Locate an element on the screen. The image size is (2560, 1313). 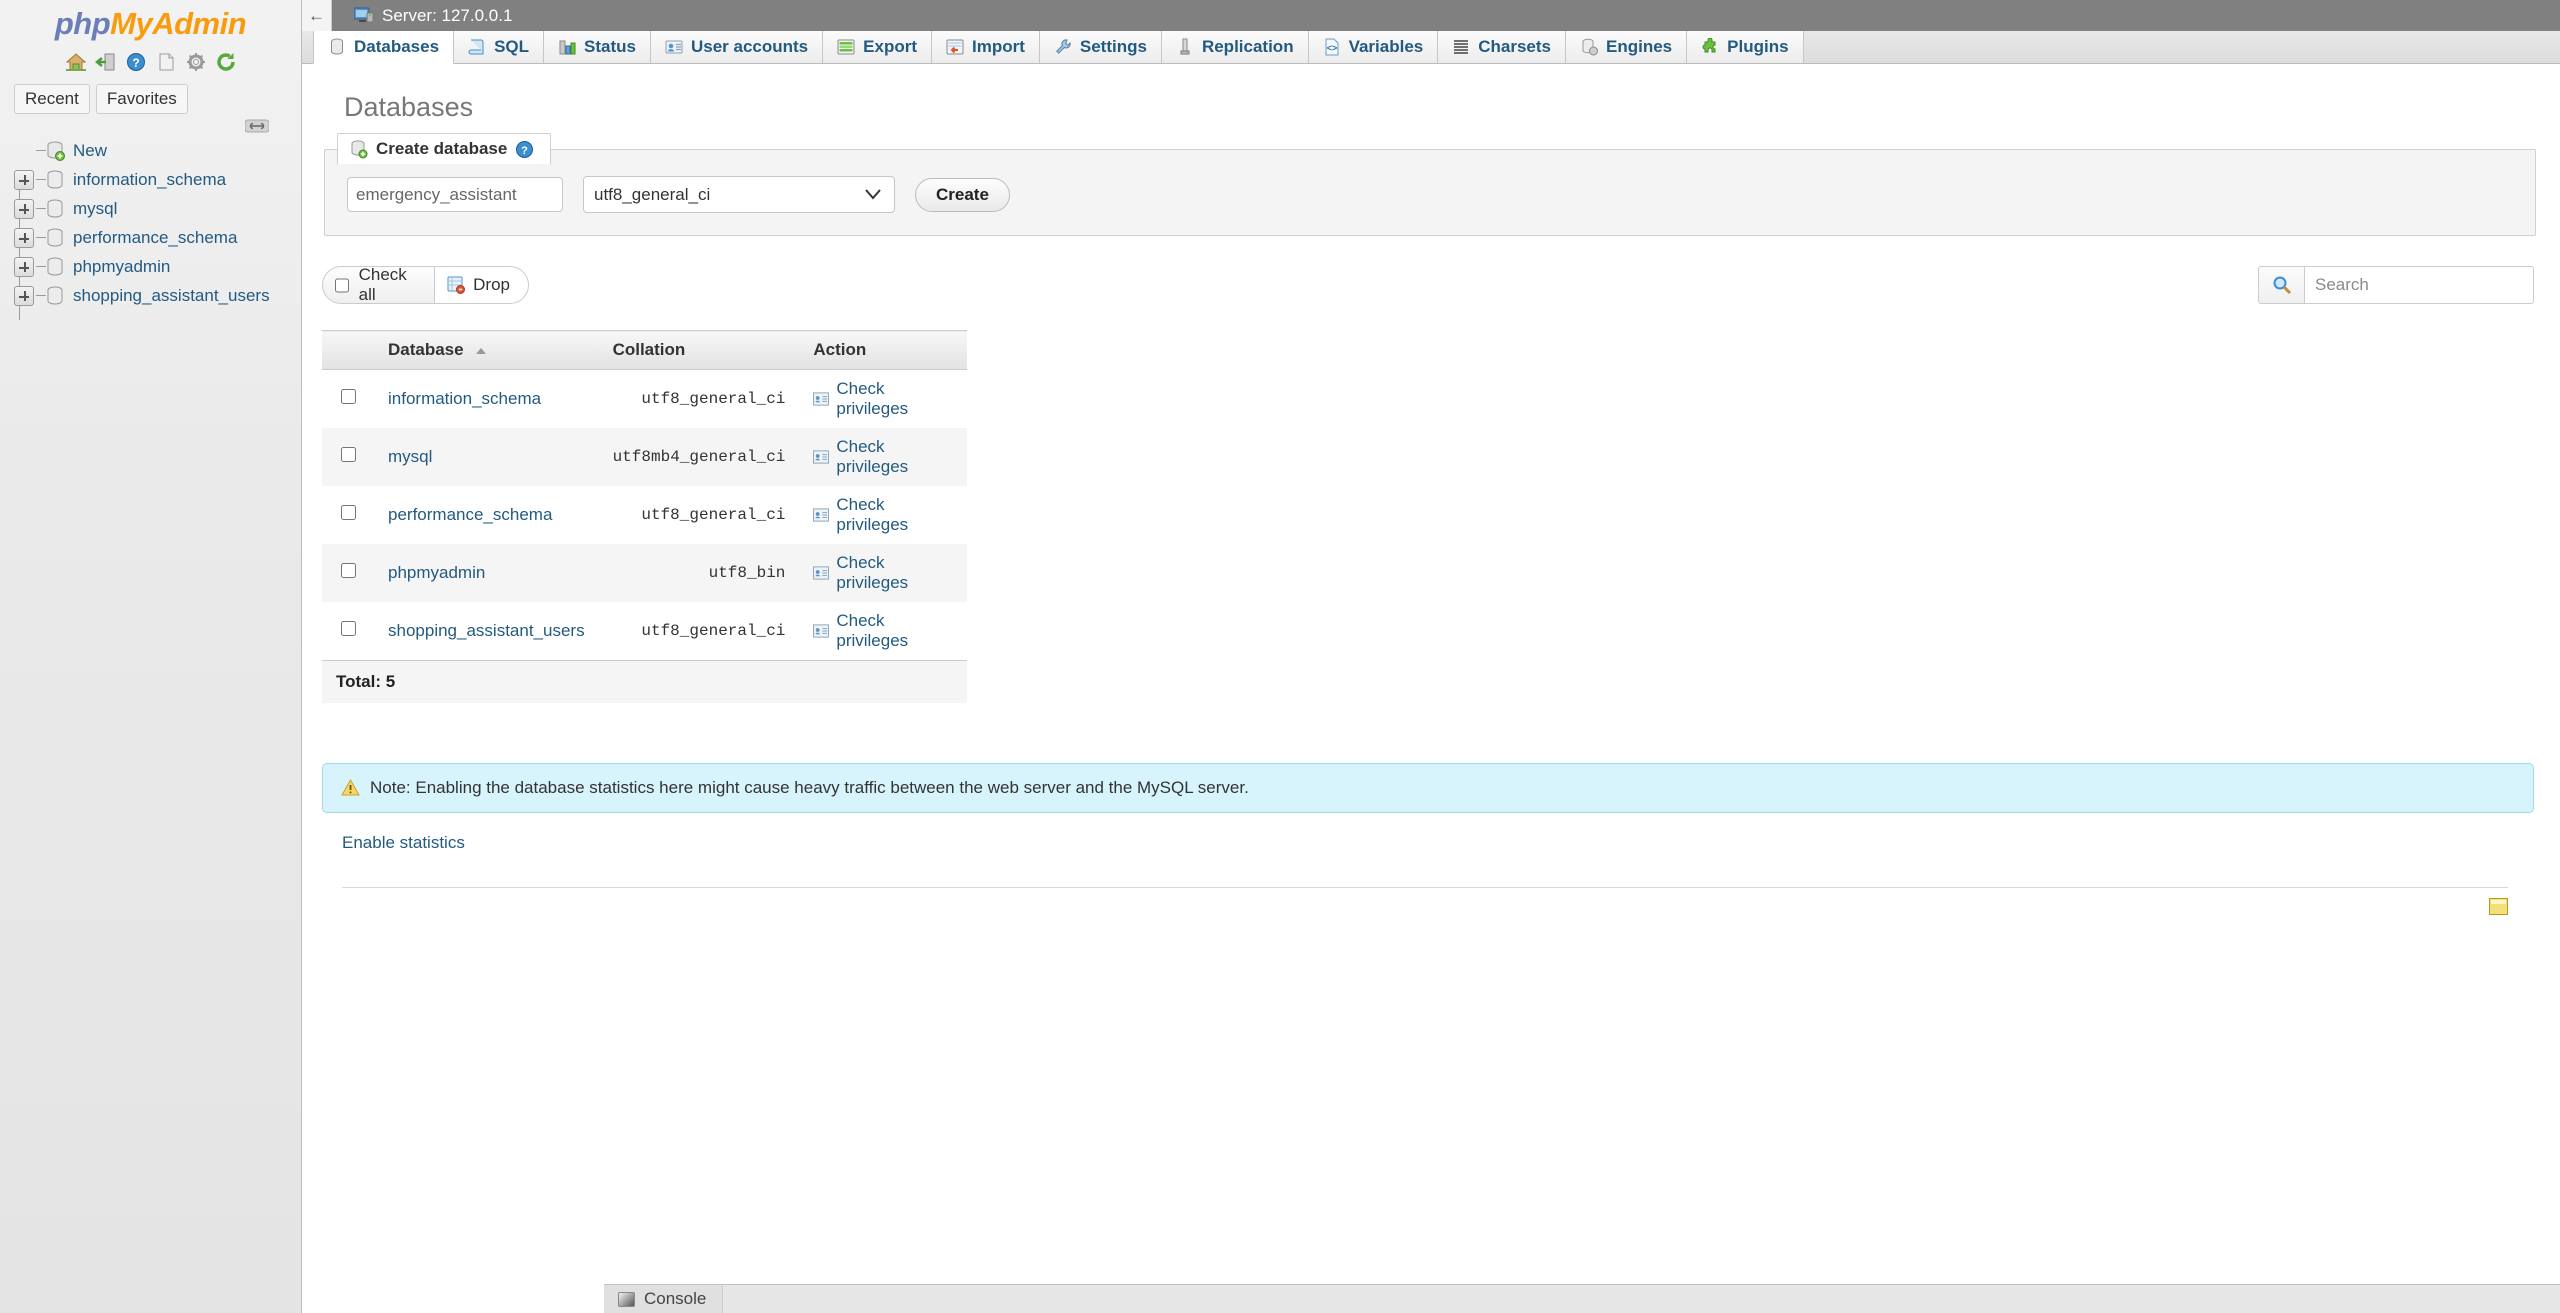
database-link: mysql is located at coordinates (410, 456).